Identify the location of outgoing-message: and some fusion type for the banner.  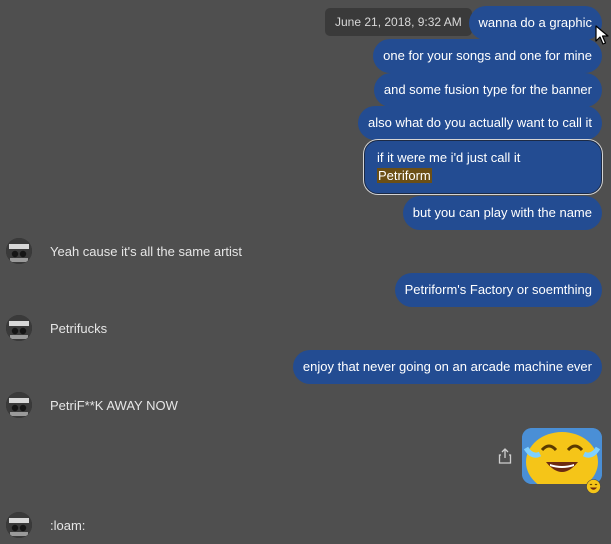
(487, 90).